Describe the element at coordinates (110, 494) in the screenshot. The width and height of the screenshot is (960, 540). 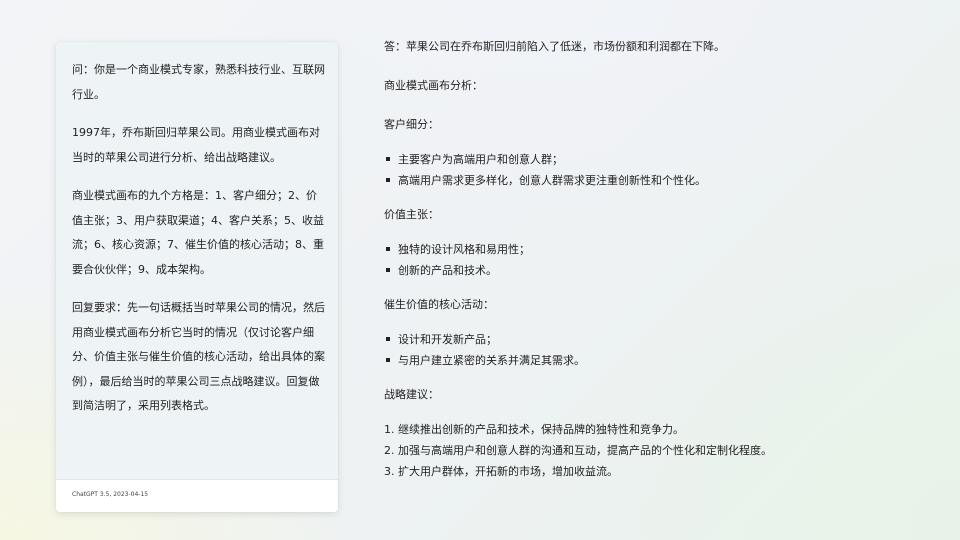
I see `model-date-label: ChatGPT 3.5, 2023-04-15` at that location.